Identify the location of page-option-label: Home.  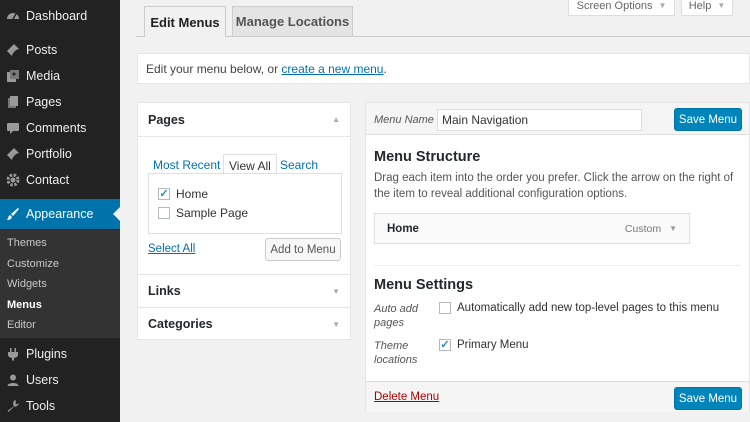
(192, 194).